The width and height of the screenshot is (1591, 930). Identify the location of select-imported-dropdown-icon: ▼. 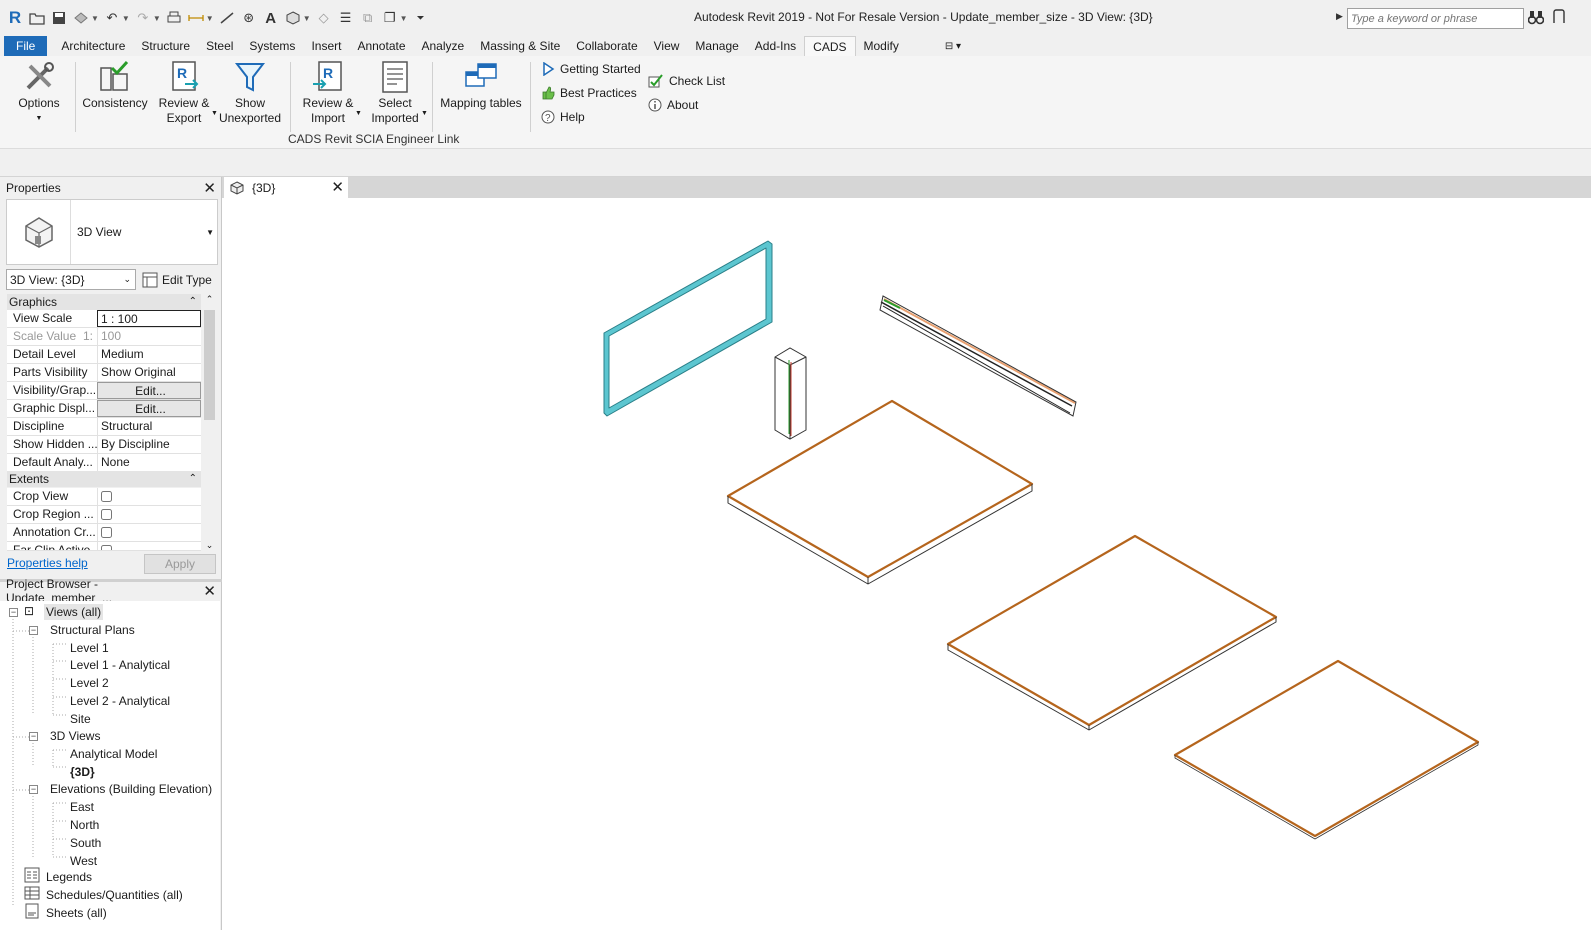
(424, 113).